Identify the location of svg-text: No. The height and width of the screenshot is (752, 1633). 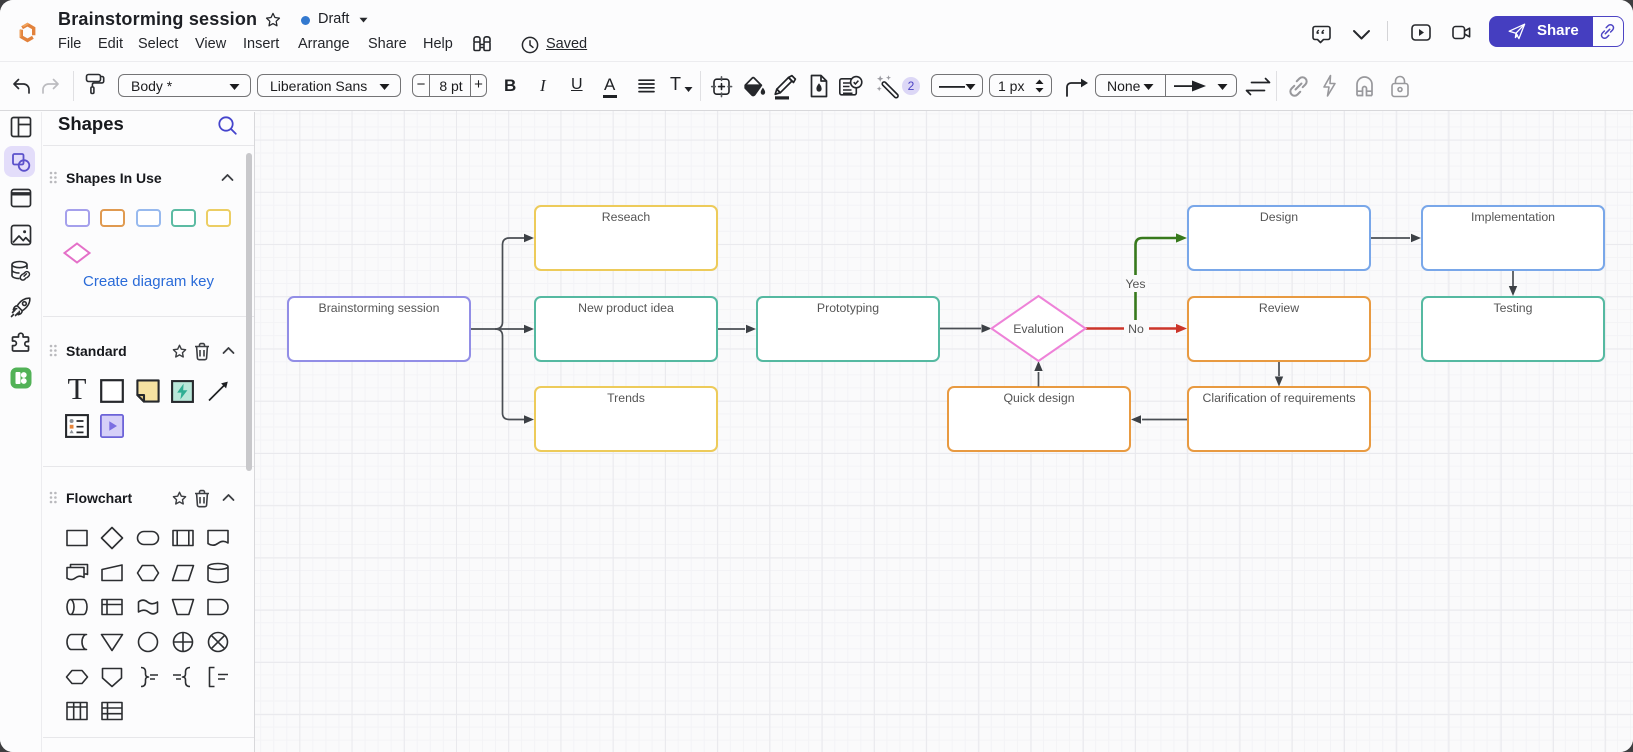
(1136, 329).